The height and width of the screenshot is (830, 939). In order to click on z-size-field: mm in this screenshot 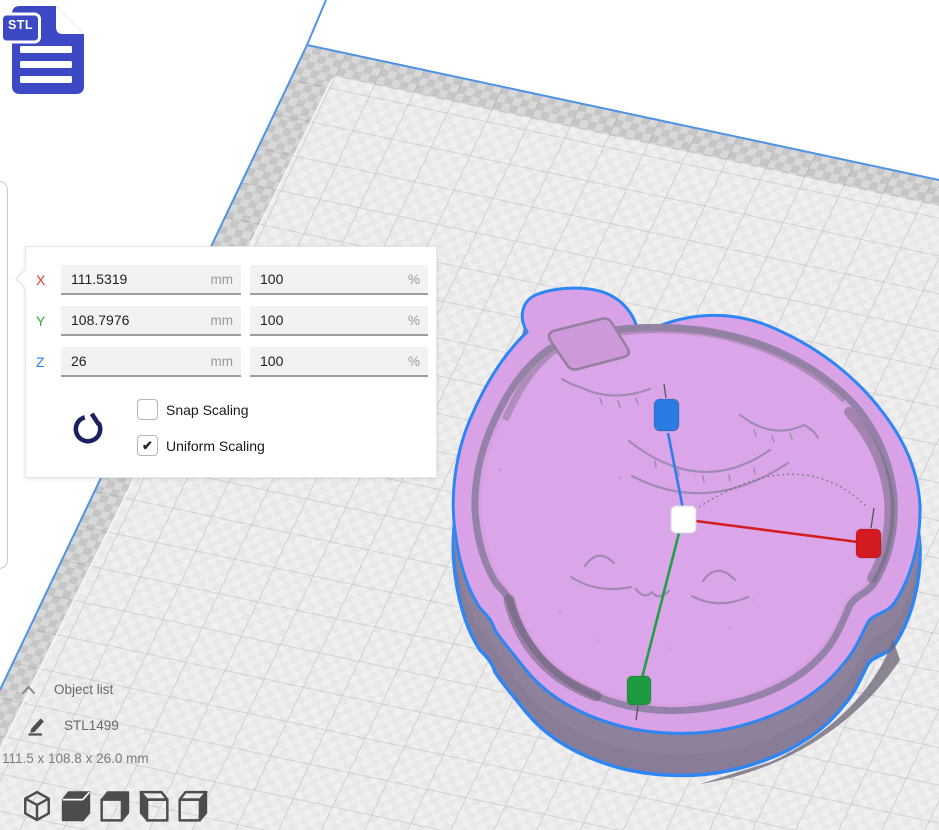, I will do `click(151, 362)`.